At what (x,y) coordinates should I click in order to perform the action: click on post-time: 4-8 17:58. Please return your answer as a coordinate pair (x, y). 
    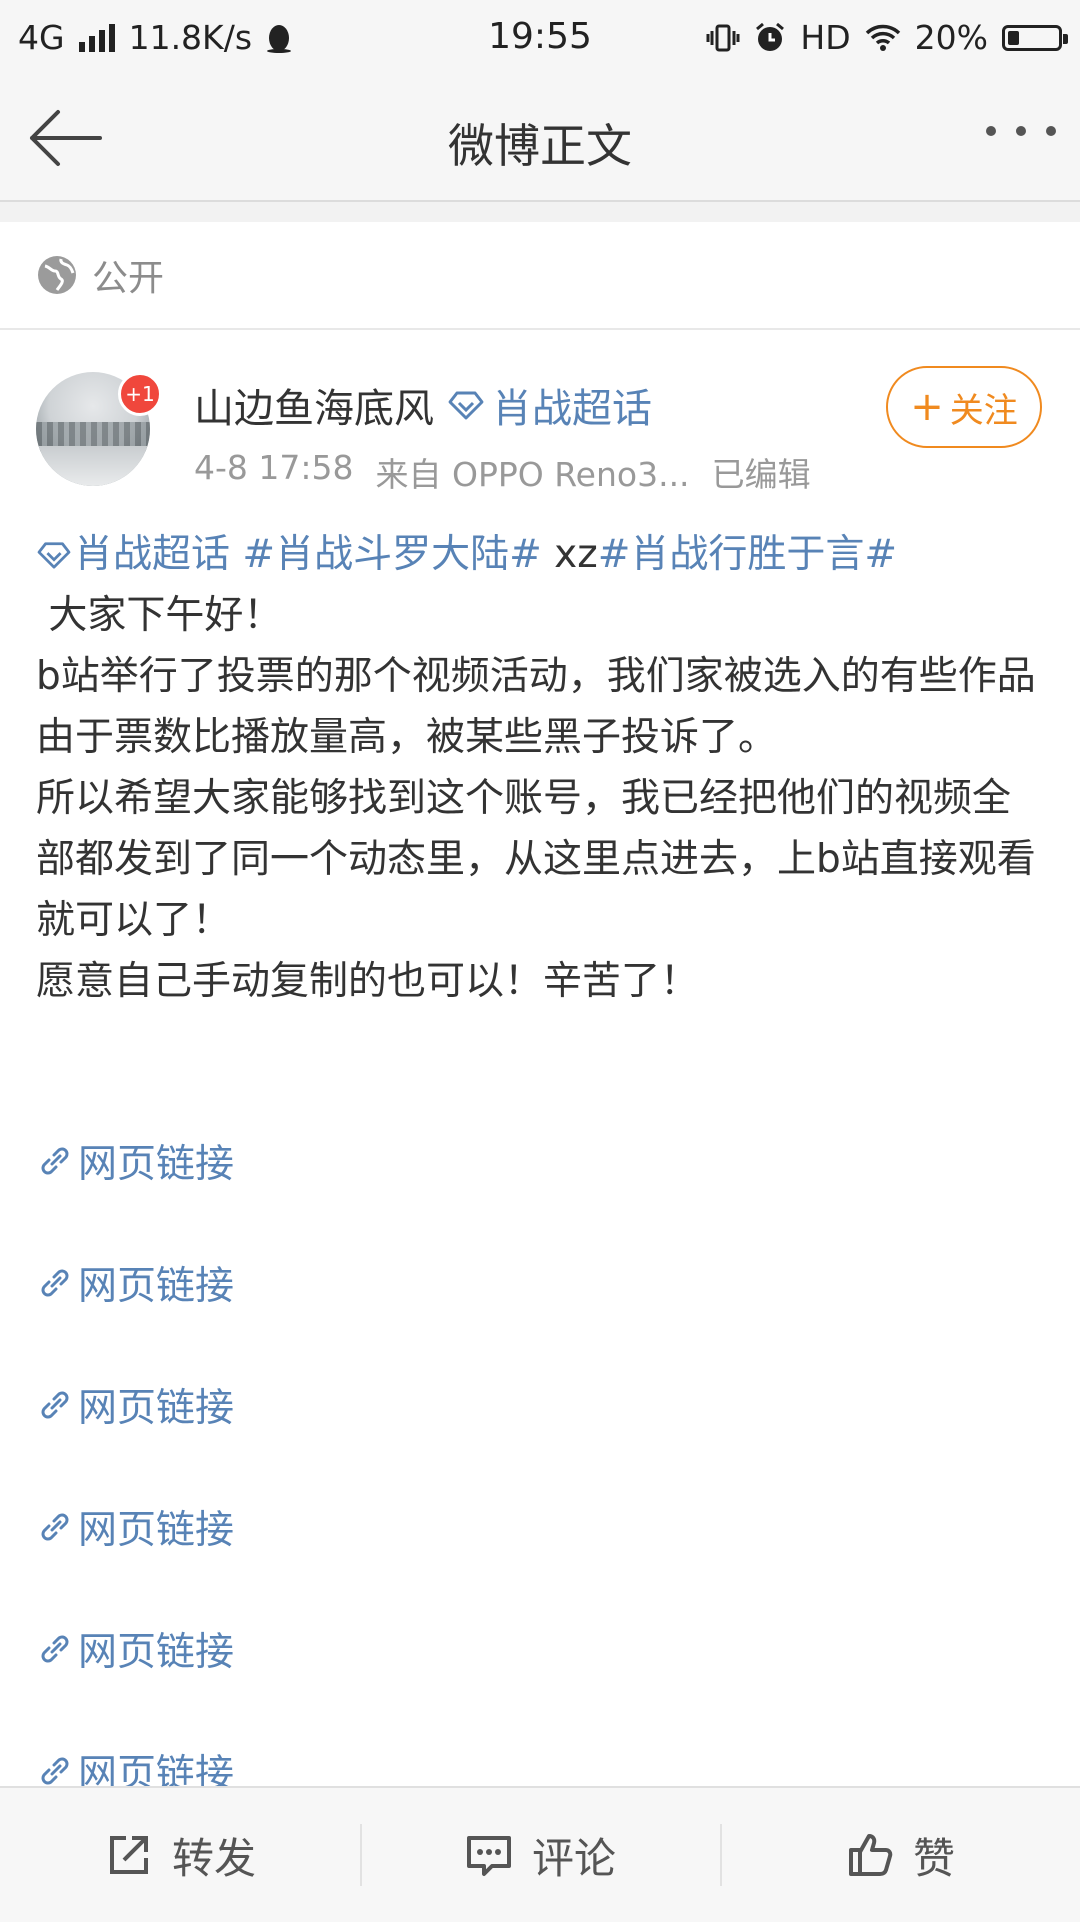
    Looking at the image, I should click on (274, 467).